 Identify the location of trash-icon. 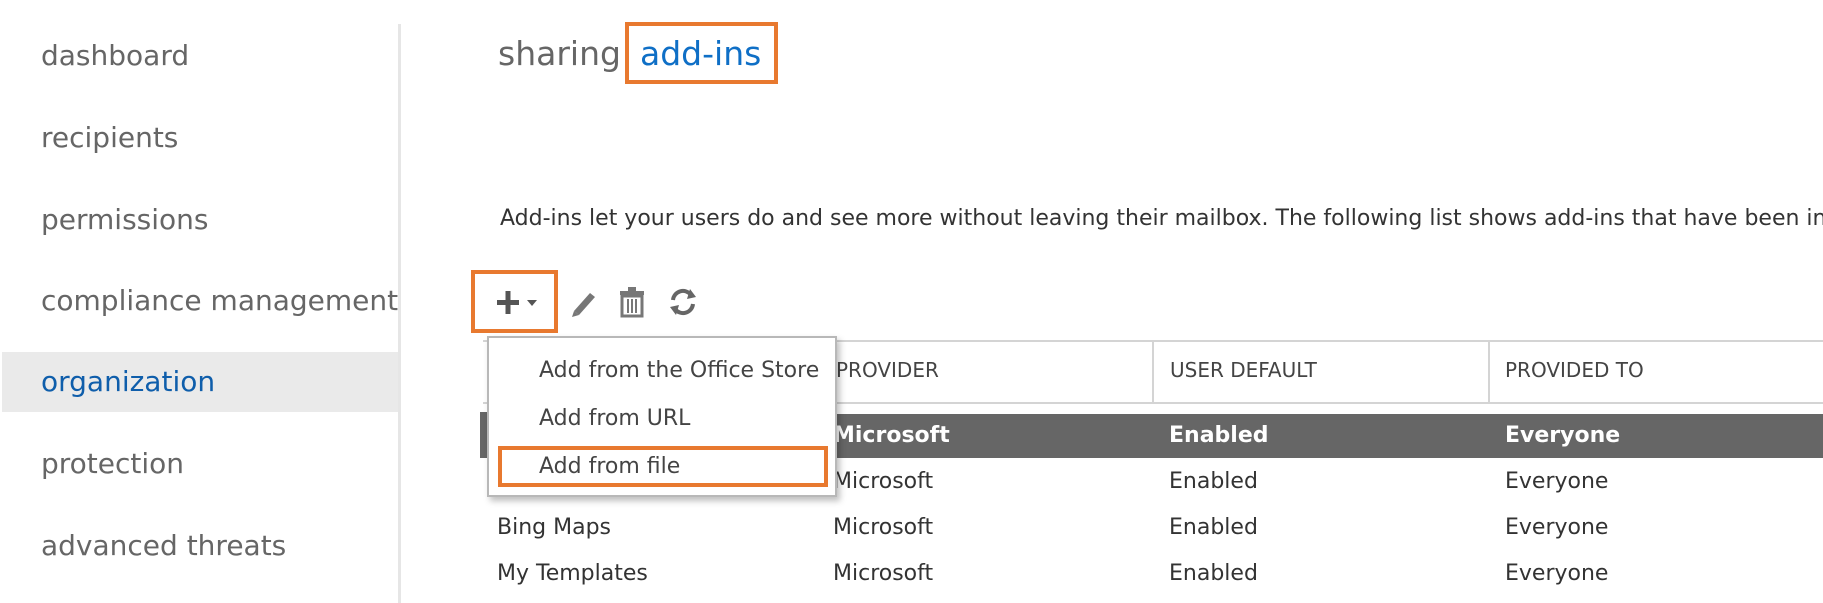
(632, 302).